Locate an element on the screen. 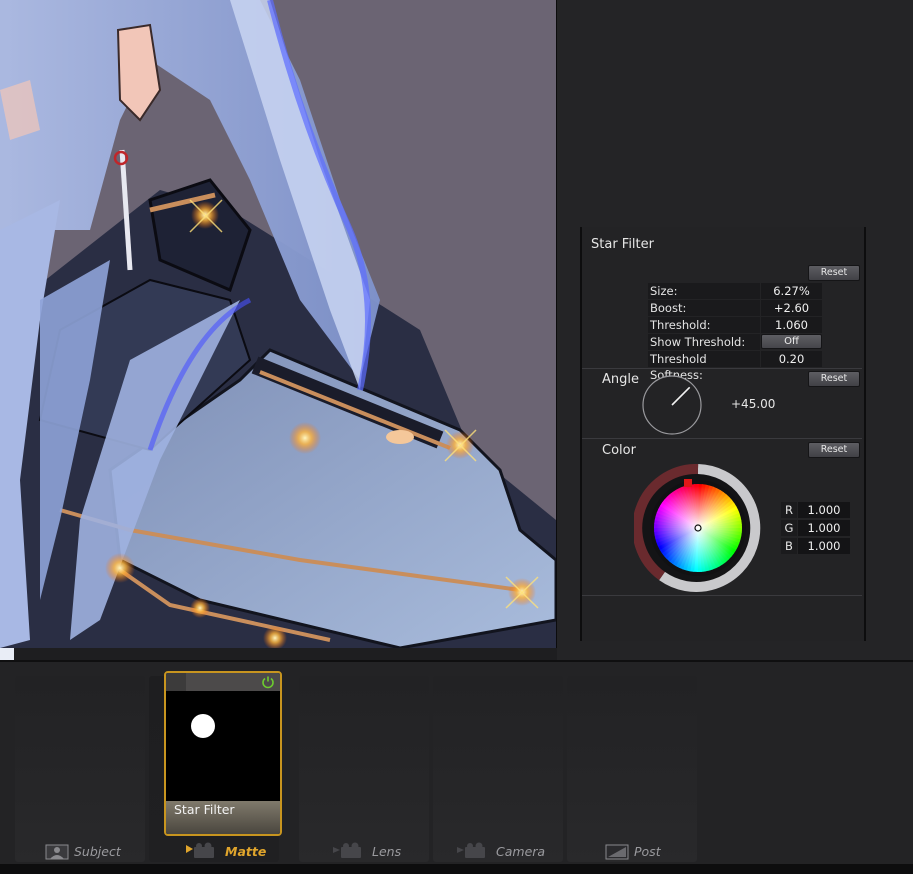  r-channel-label: R is located at coordinates (789, 510).